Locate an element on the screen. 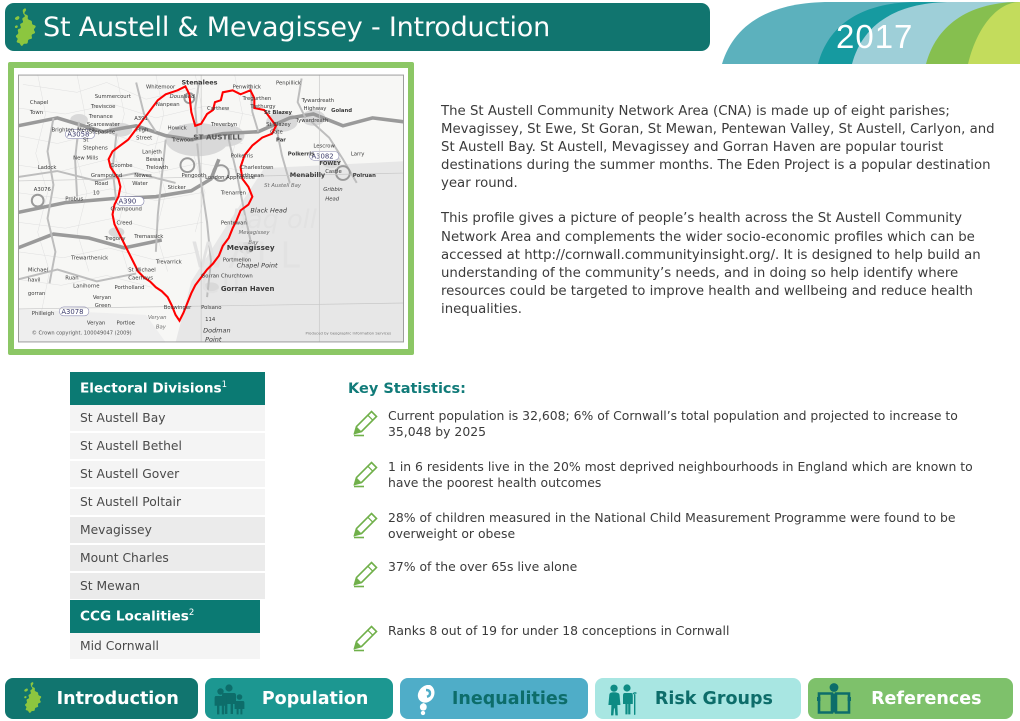  tab-risk-groups: Risk Groups is located at coordinates (698, 698).